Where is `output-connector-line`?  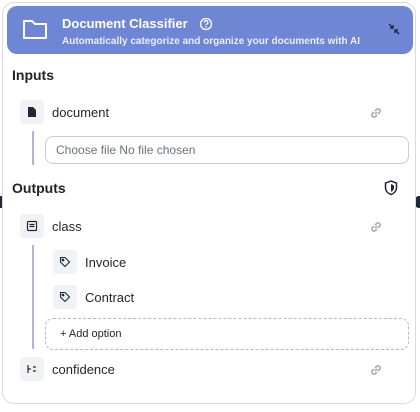
output-connector-line is located at coordinates (33, 297).